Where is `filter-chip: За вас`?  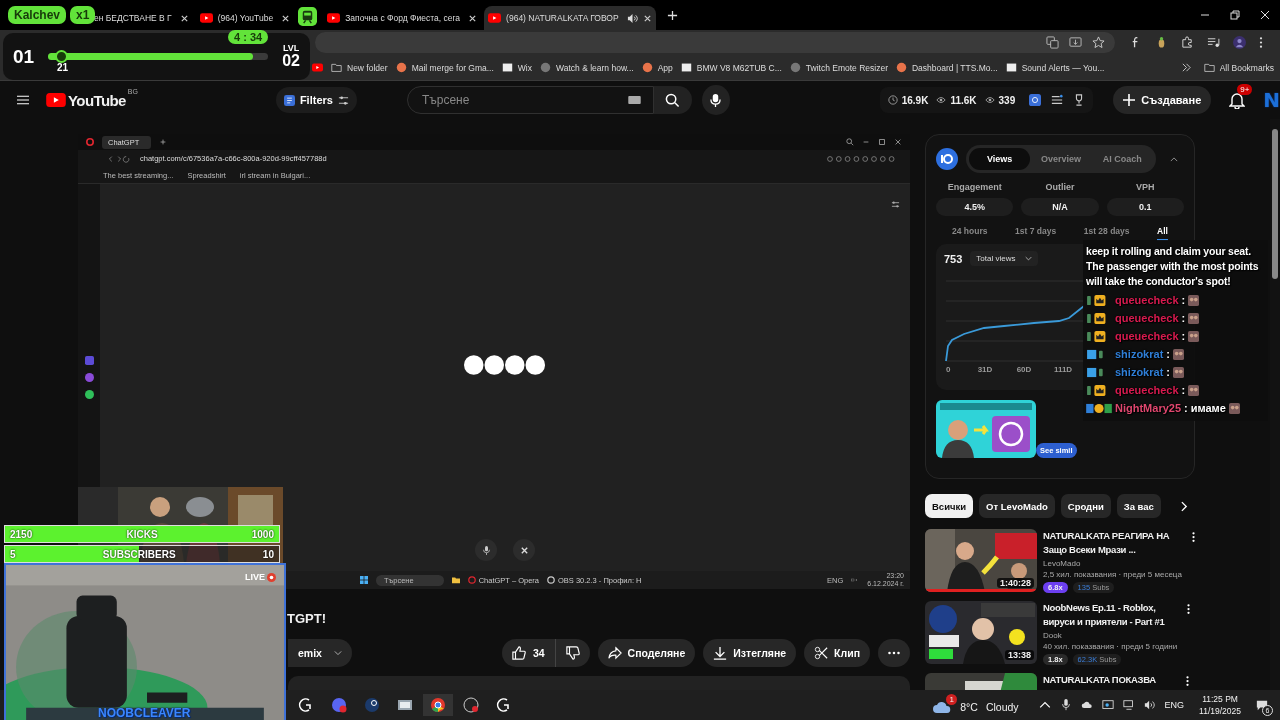
filter-chip: За вас is located at coordinates (1138, 506).